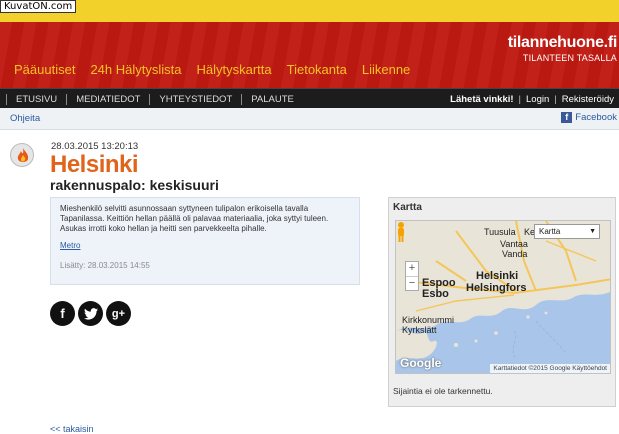 The height and width of the screenshot is (434, 619). Describe the element at coordinates (94, 164) in the screenshot. I see `event-city: Helsinki` at that location.